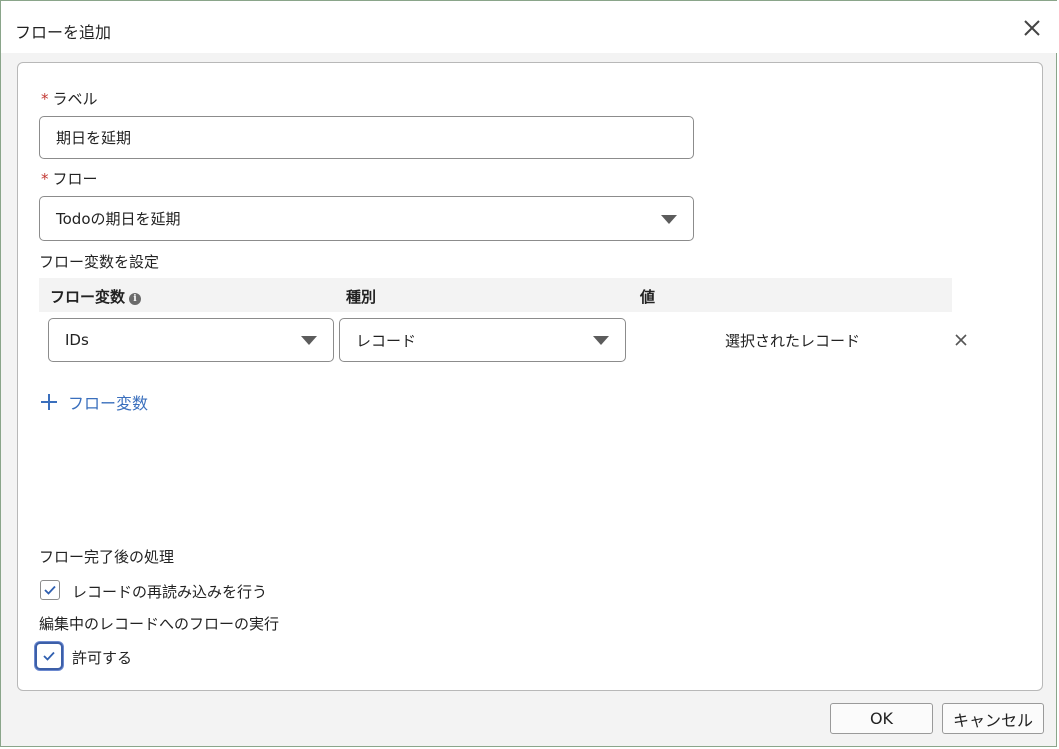  Describe the element at coordinates (993, 718) in the screenshot. I see `cancel-button: キャンセル` at that location.